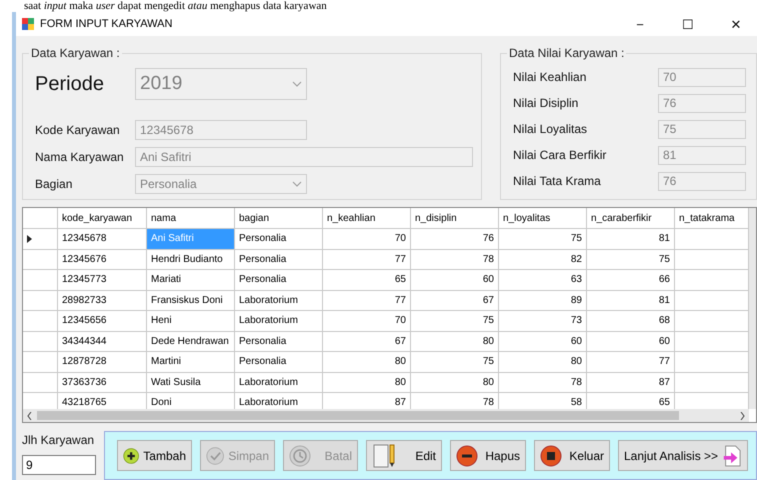 The image size is (757, 480). Describe the element at coordinates (102, 280) in the screenshot. I see `table-cell: 12345773` at that location.